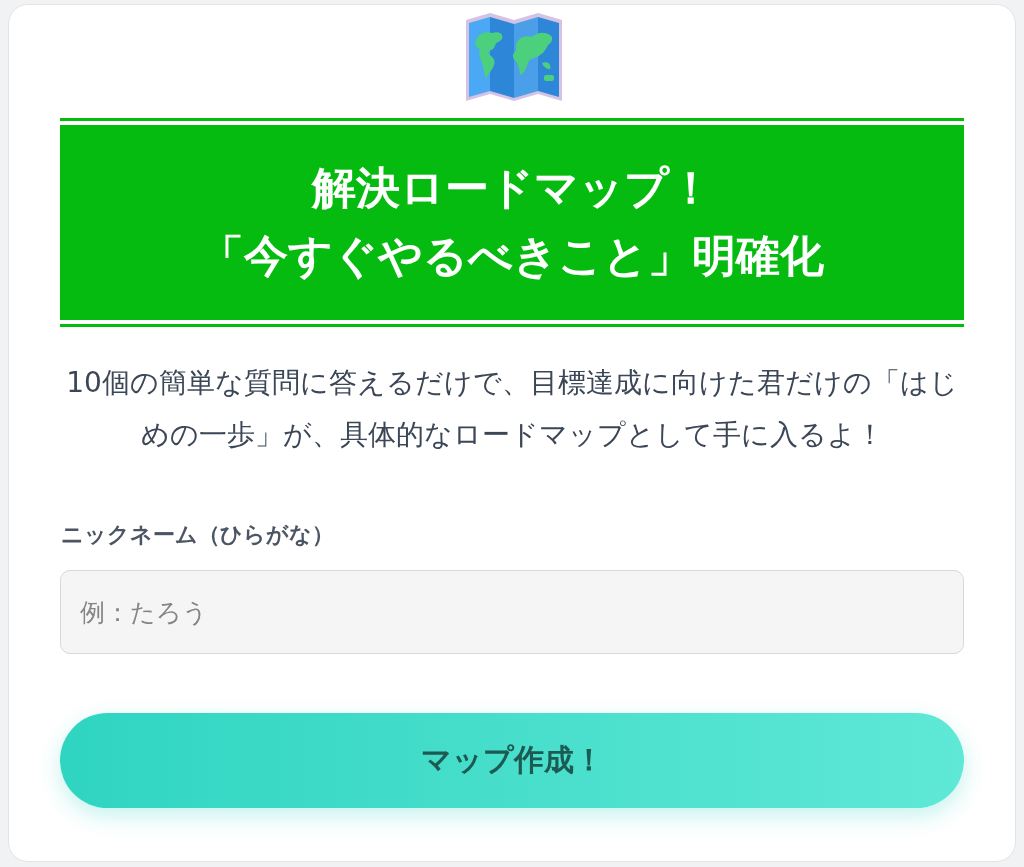 The width and height of the screenshot is (1024, 867). Describe the element at coordinates (512, 760) in the screenshot. I see `create-map-button: マップ作成！` at that location.